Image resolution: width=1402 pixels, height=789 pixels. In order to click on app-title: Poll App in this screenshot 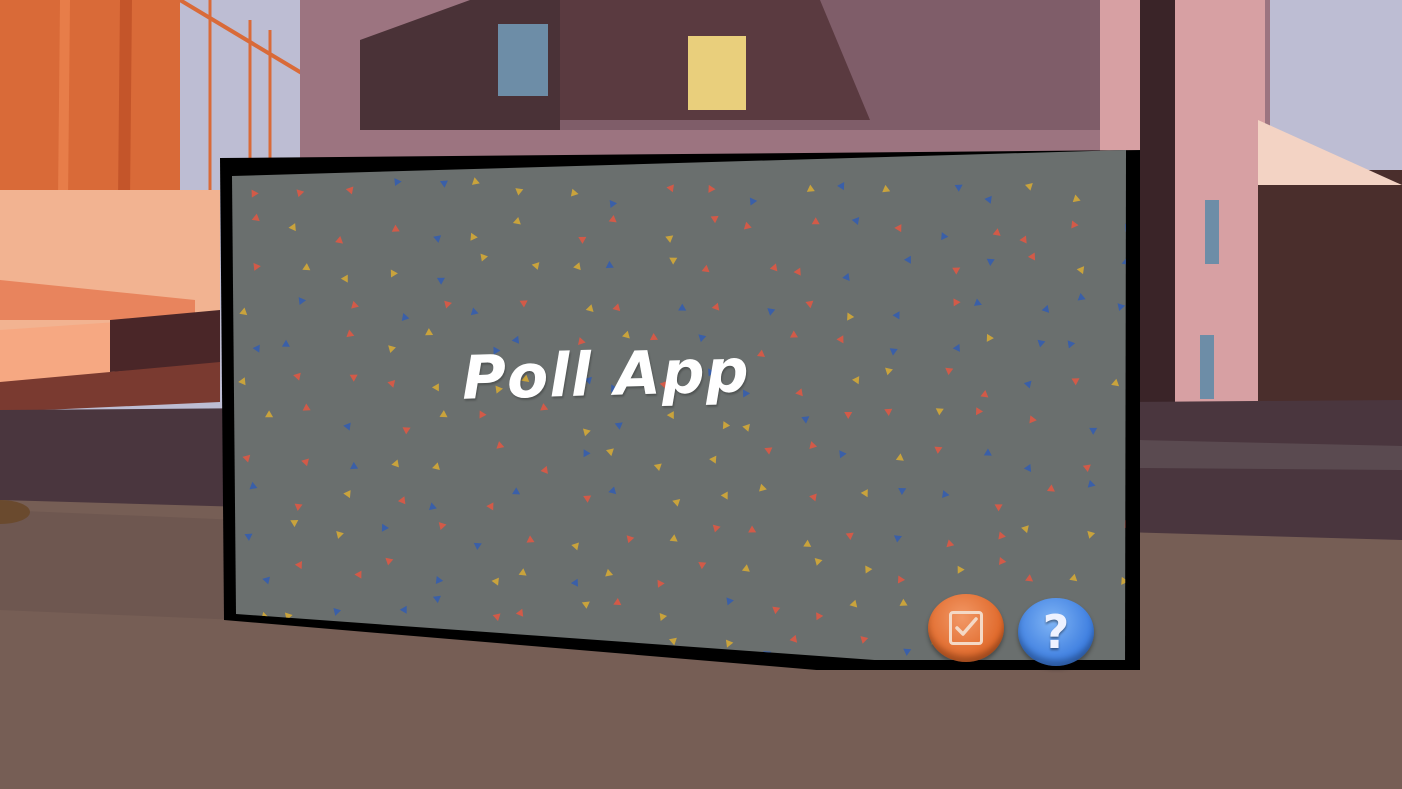, I will do `click(606, 375)`.